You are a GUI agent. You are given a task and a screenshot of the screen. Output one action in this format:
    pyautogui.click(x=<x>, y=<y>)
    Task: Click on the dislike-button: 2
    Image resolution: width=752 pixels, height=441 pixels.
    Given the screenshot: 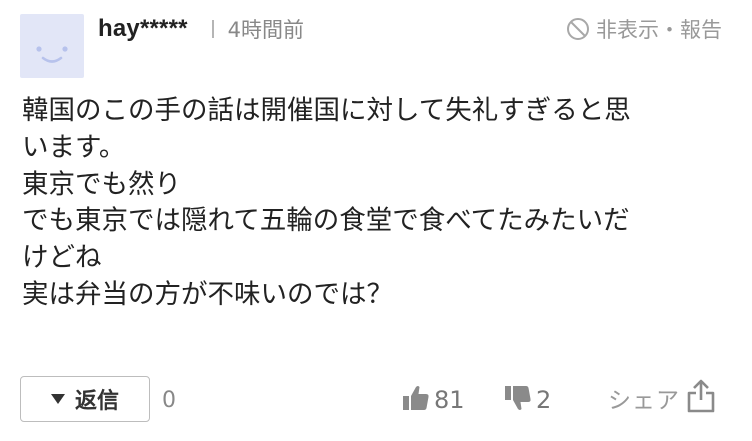 What is the action you would take?
    pyautogui.click(x=527, y=400)
    